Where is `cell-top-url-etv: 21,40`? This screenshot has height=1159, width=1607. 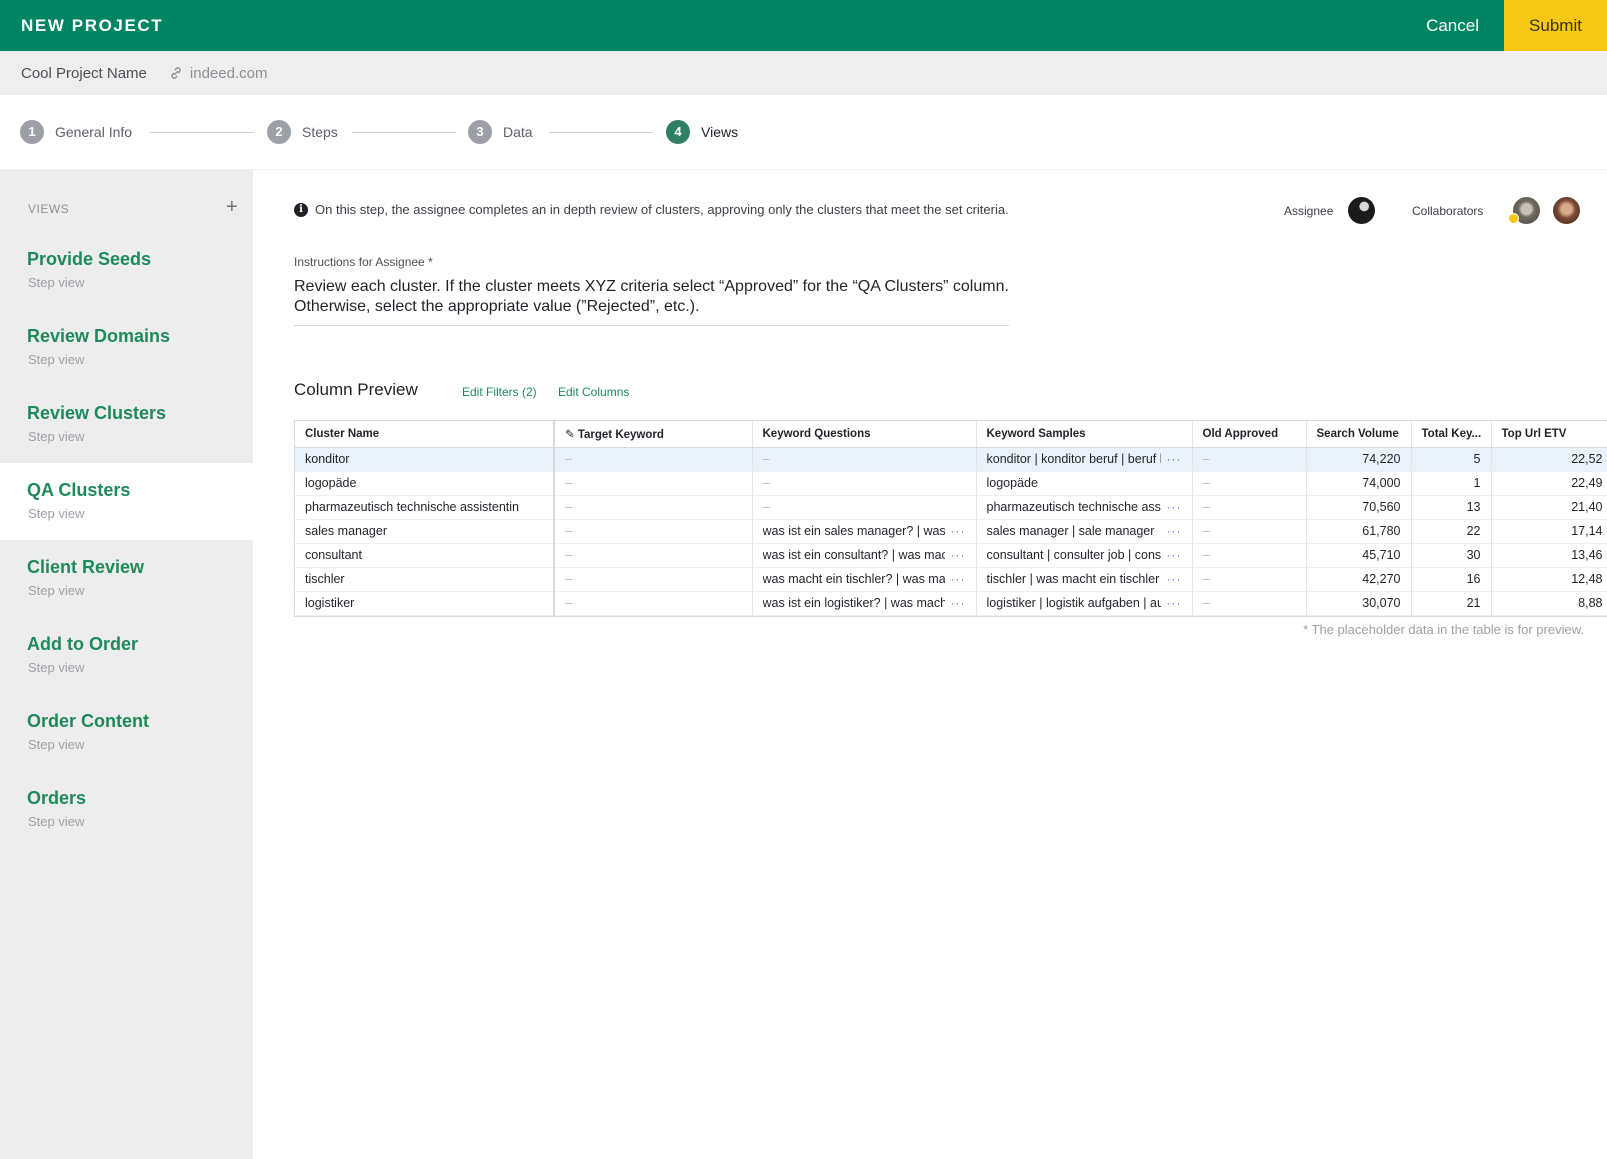 cell-top-url-etv: 21,40 is located at coordinates (1549, 507).